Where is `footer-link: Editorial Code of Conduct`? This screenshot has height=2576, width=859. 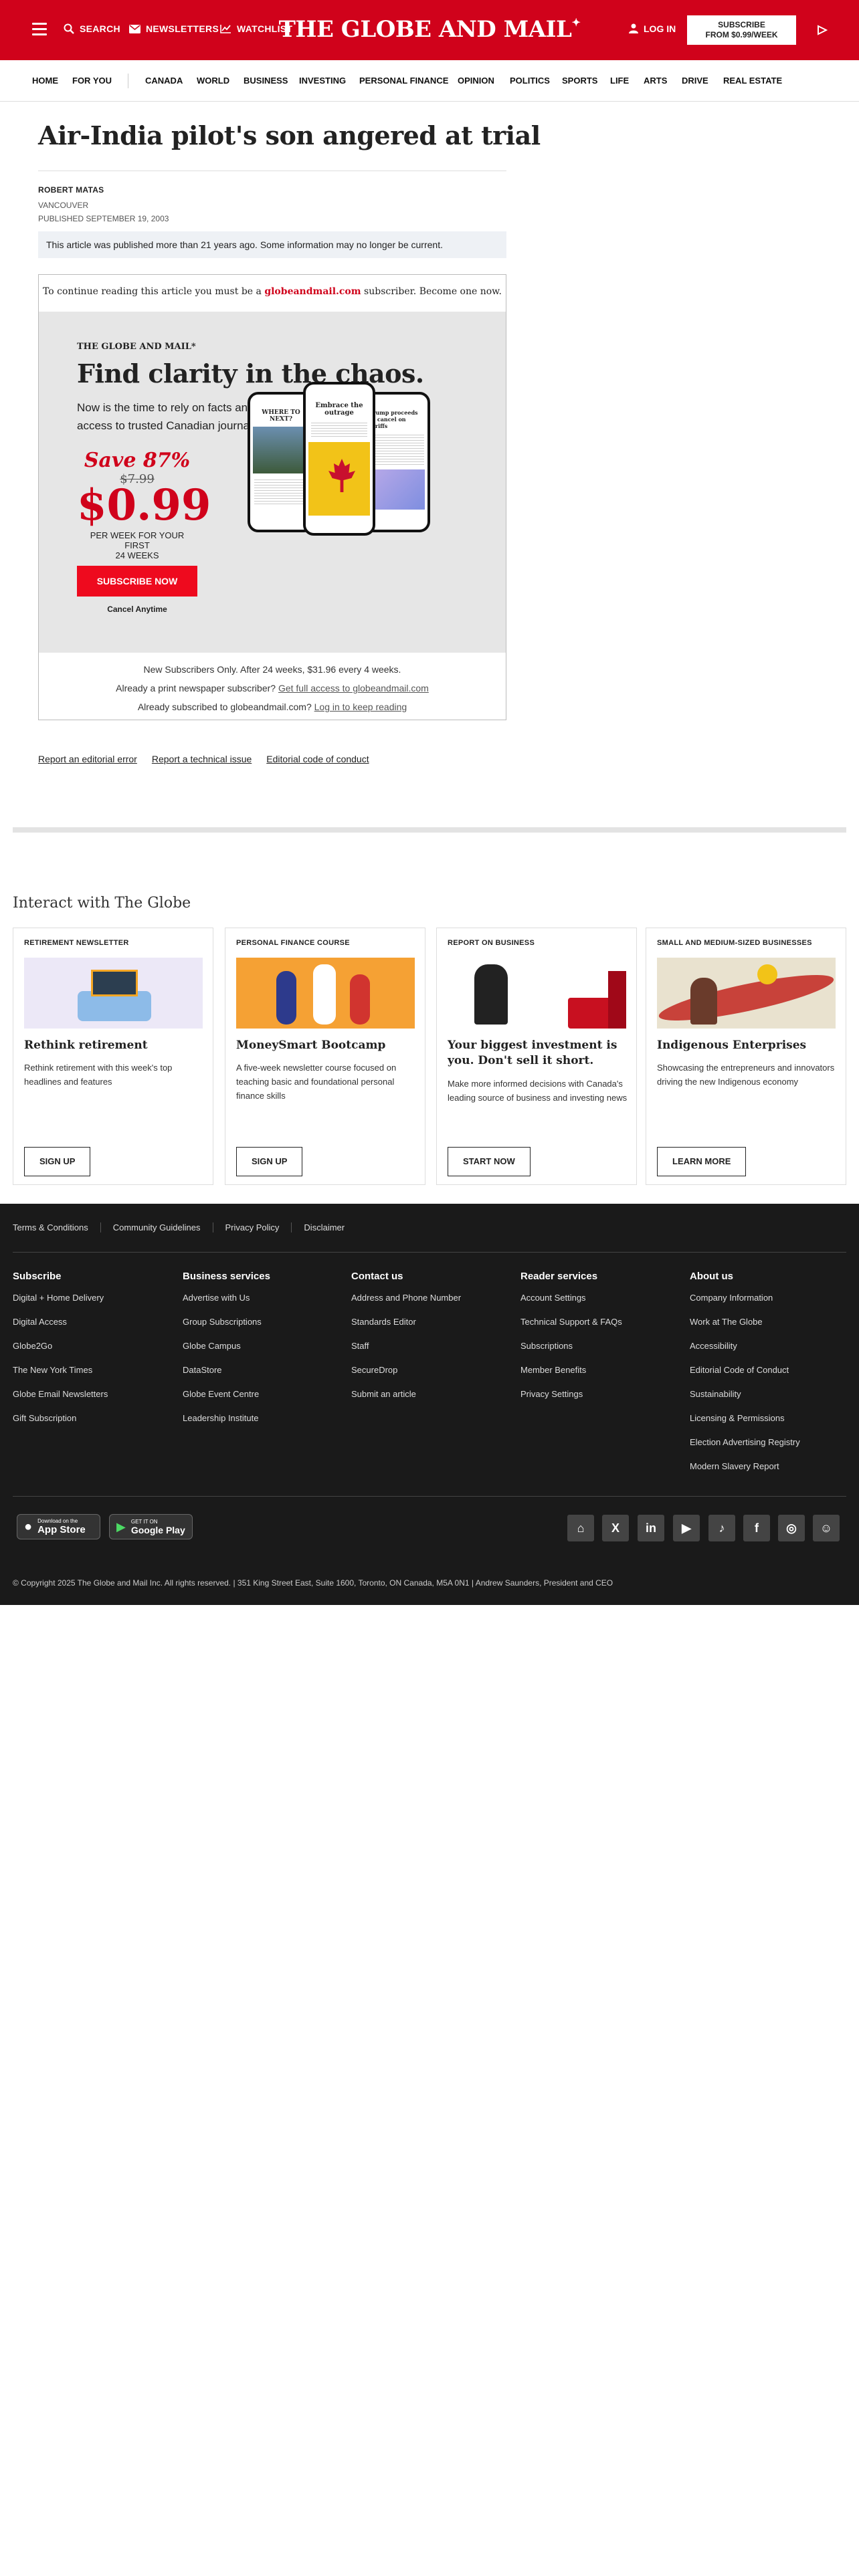 footer-link: Editorial Code of Conduct is located at coordinates (745, 1377).